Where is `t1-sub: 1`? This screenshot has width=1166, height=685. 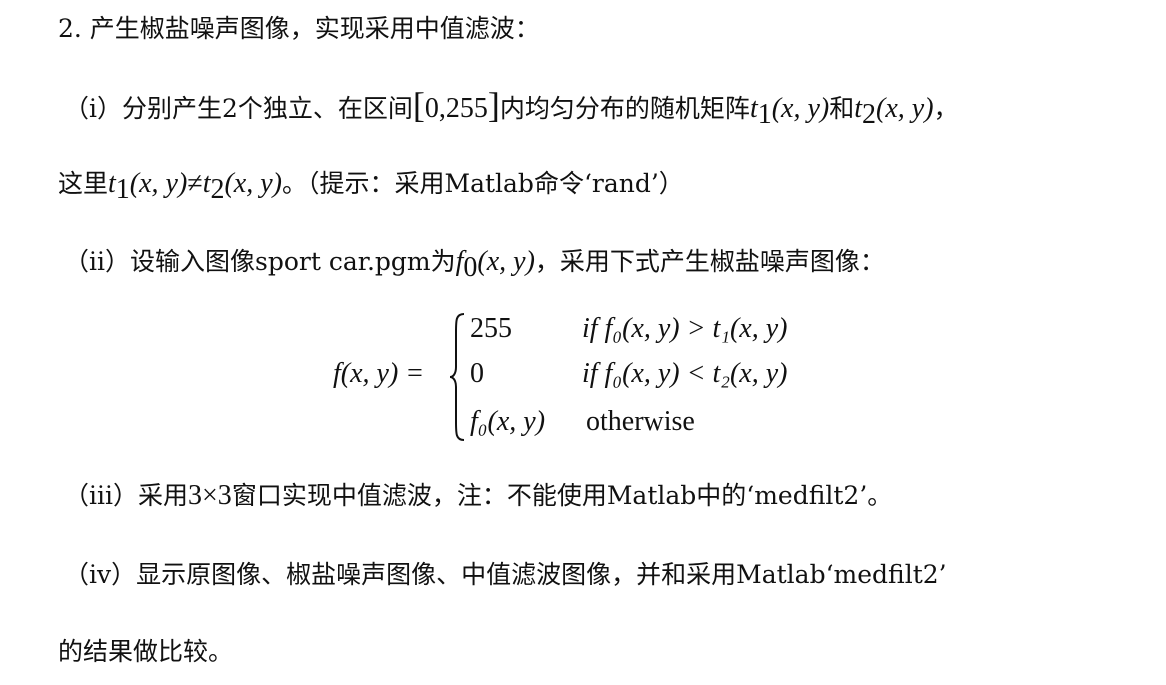
t1-sub: 1 is located at coordinates (764, 114).